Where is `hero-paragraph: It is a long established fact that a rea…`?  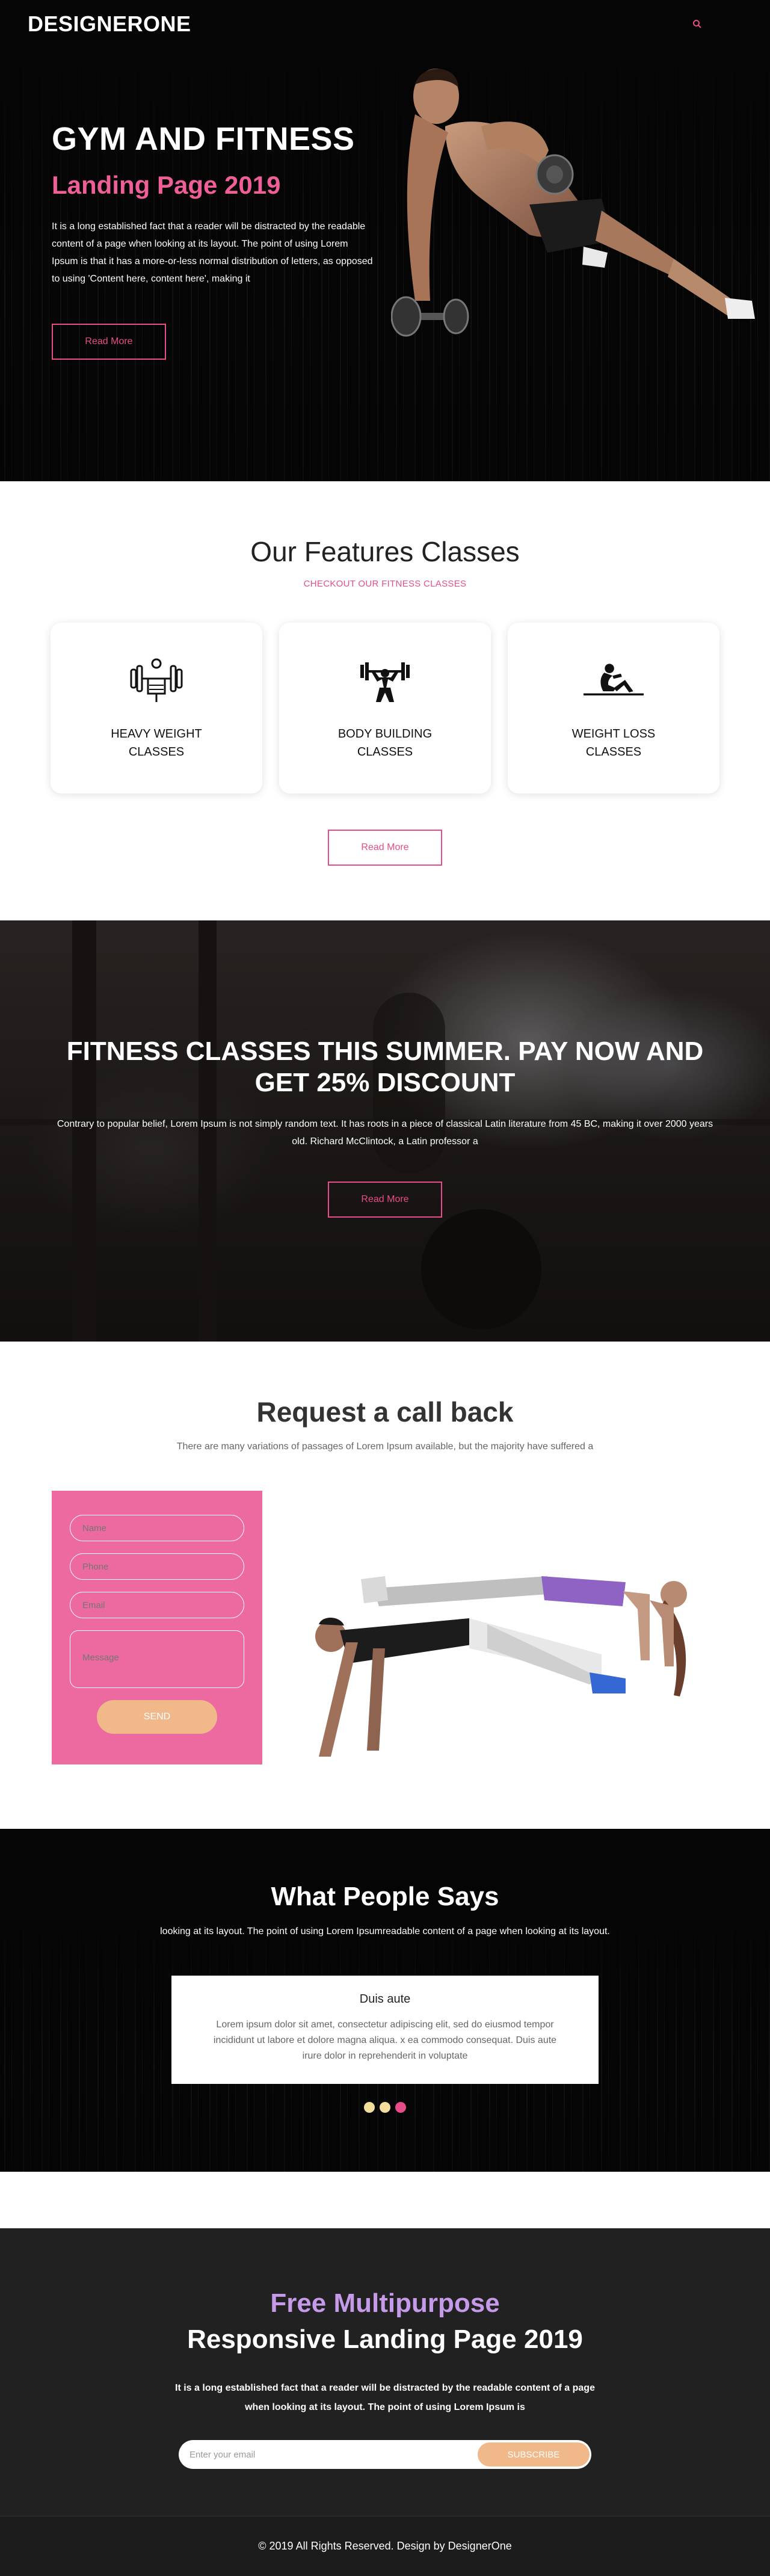
hero-paragraph: It is a long established fact that a rea… is located at coordinates (212, 252).